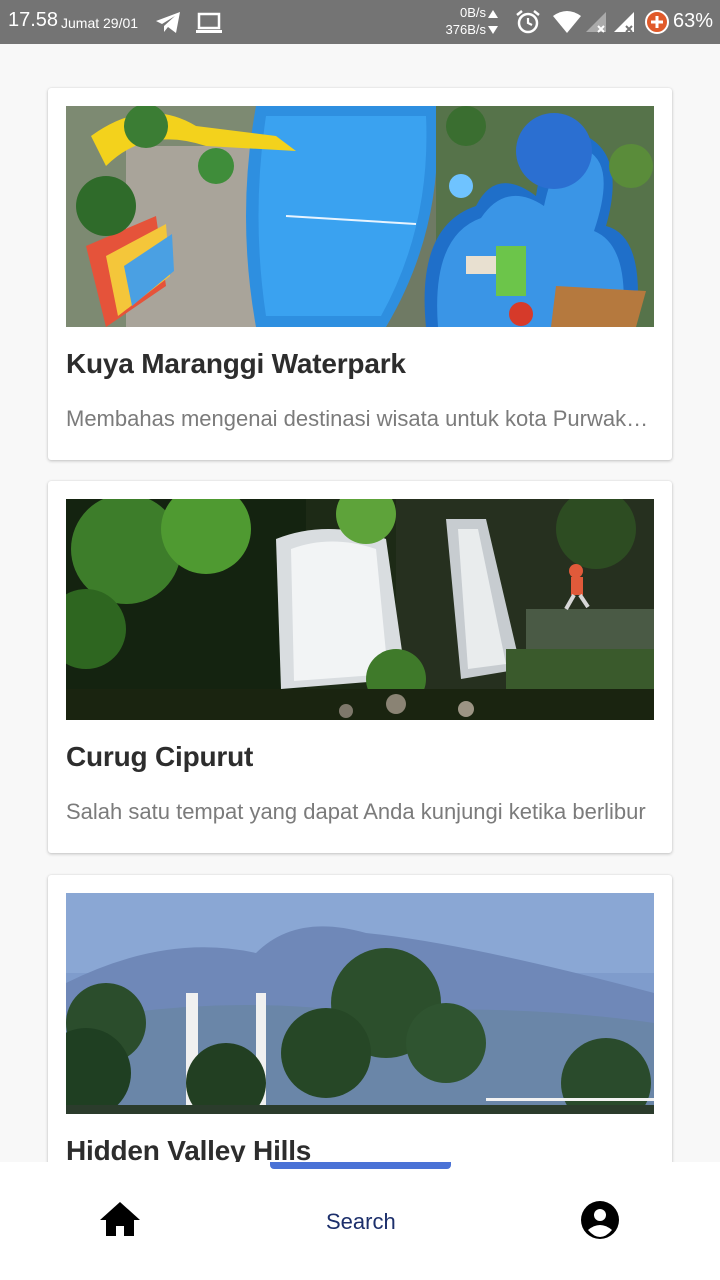 The height and width of the screenshot is (1280, 720). What do you see at coordinates (189, 1148) in the screenshot?
I see `card-title: Hidden Valley Hills` at bounding box center [189, 1148].